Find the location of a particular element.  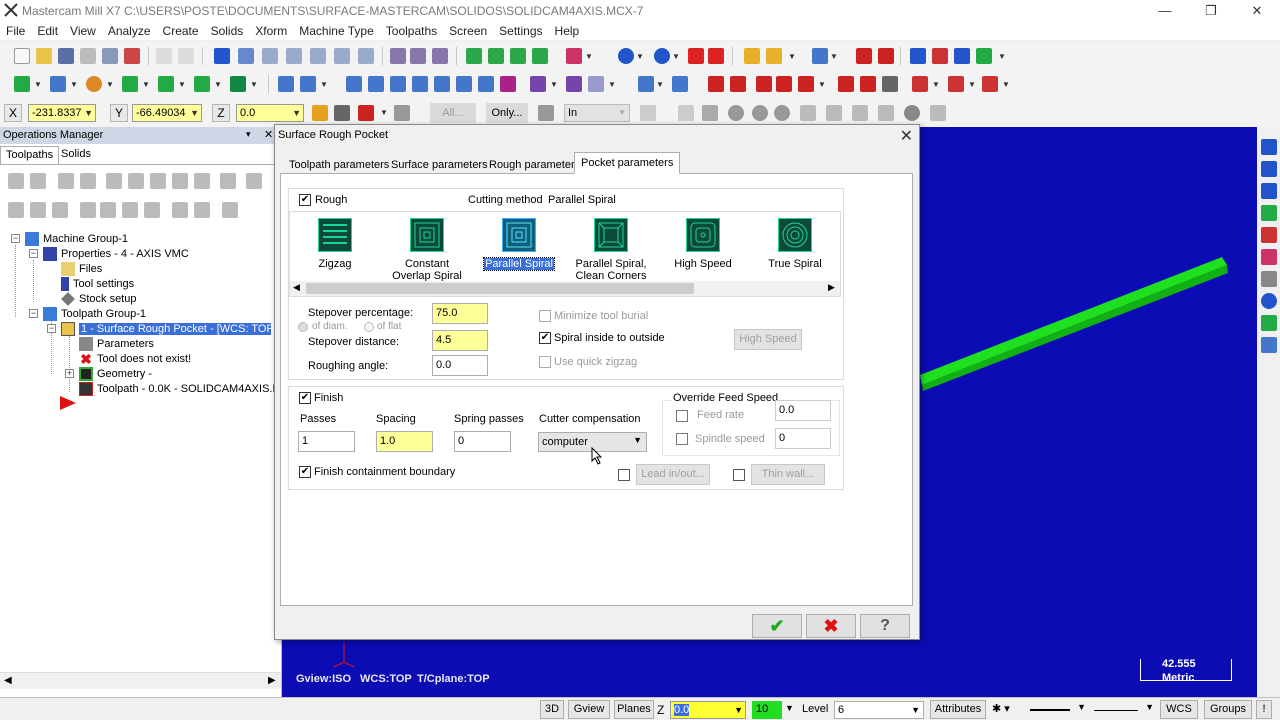

menu-help: Help is located at coordinates (567, 30).